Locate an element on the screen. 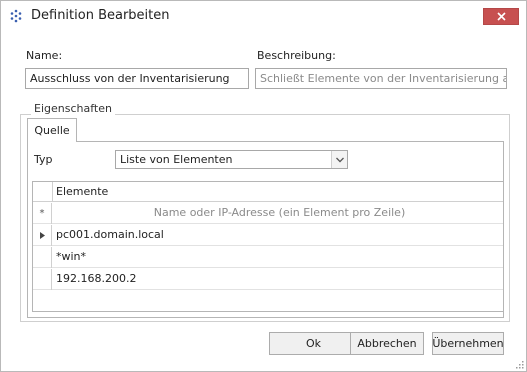 The image size is (527, 372). apply-button: Übernehmen is located at coordinates (468, 343).